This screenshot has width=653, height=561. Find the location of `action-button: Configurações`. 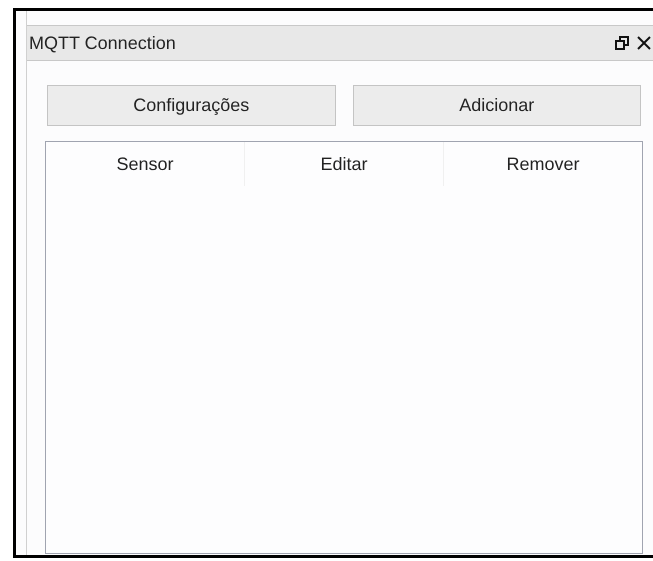

action-button: Configurações is located at coordinates (191, 105).